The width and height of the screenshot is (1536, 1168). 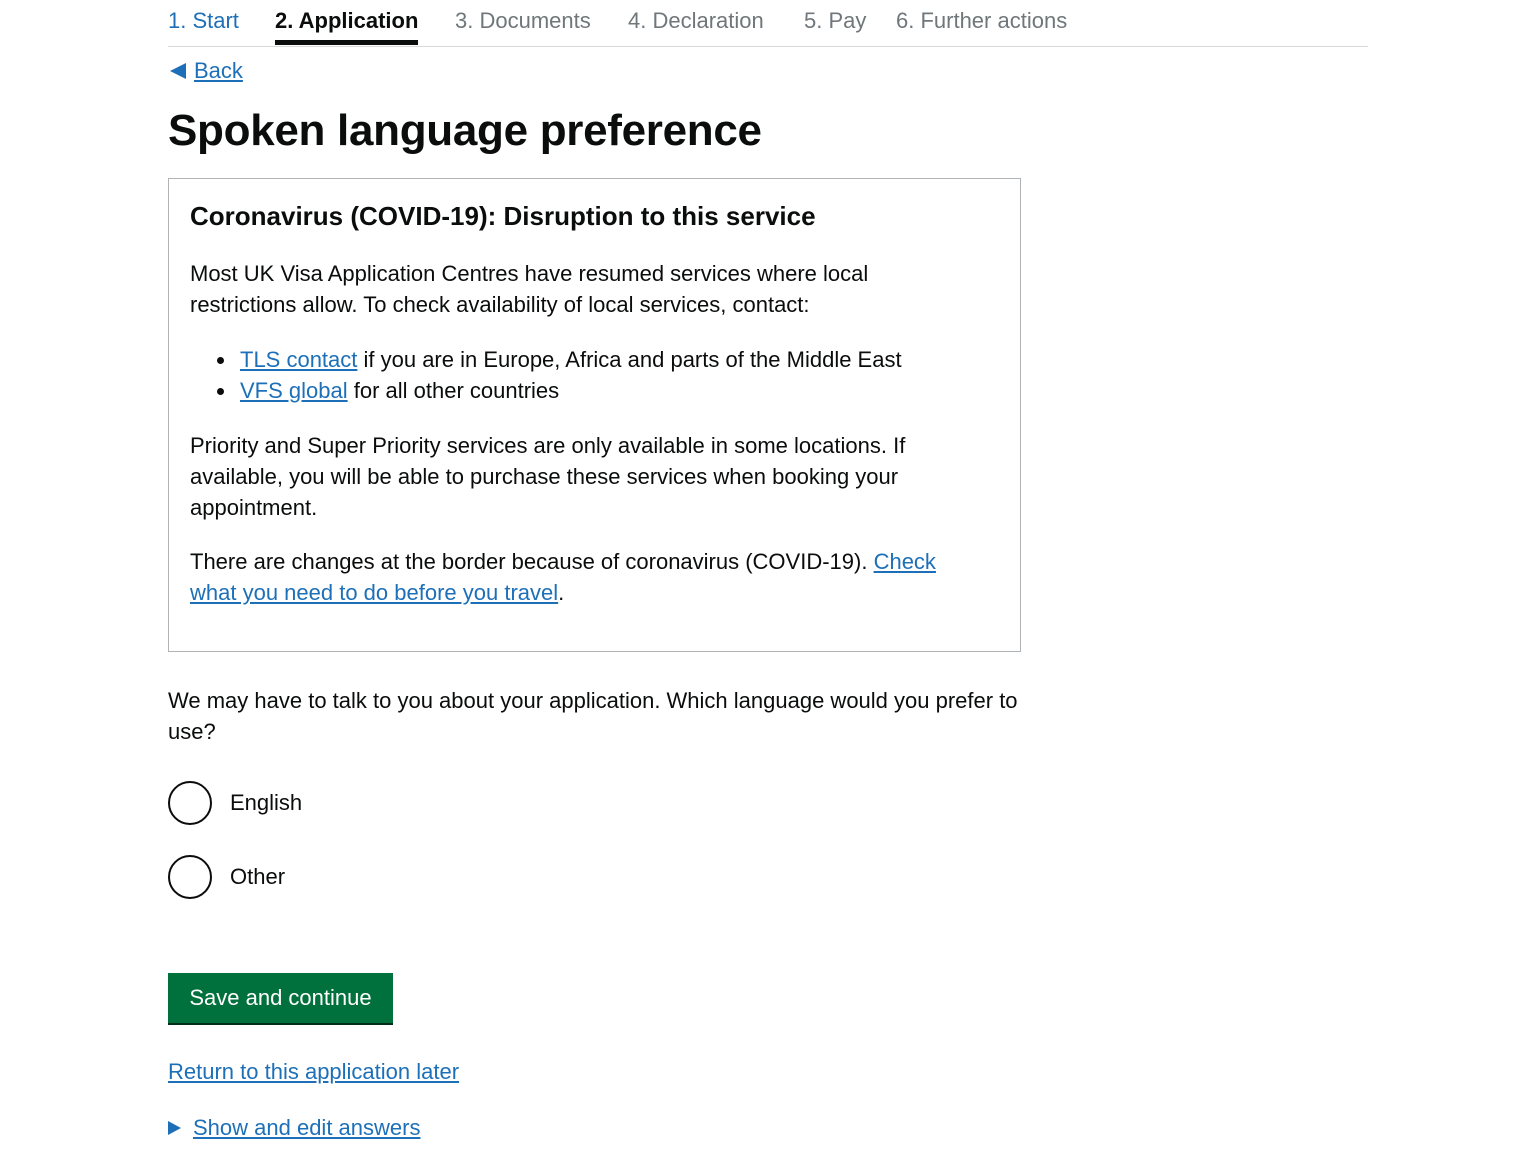 What do you see at coordinates (347, 25) in the screenshot?
I see `step-application: 2. Application` at bounding box center [347, 25].